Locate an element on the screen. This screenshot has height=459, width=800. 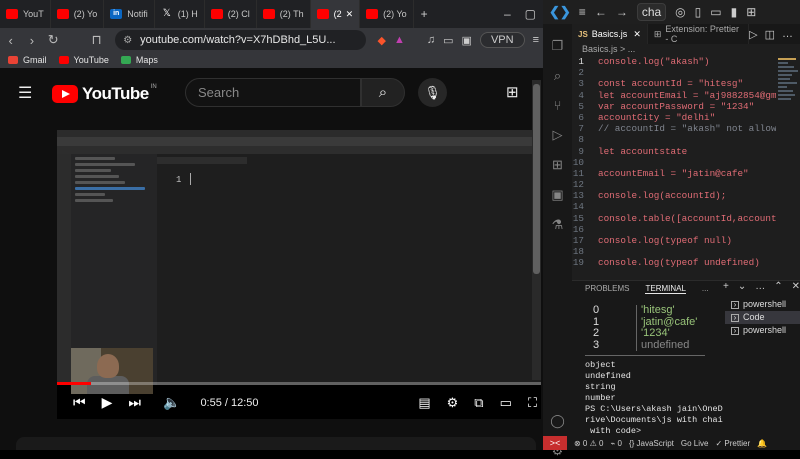
volume-icon: 🔈 is located at coordinates (171, 402).